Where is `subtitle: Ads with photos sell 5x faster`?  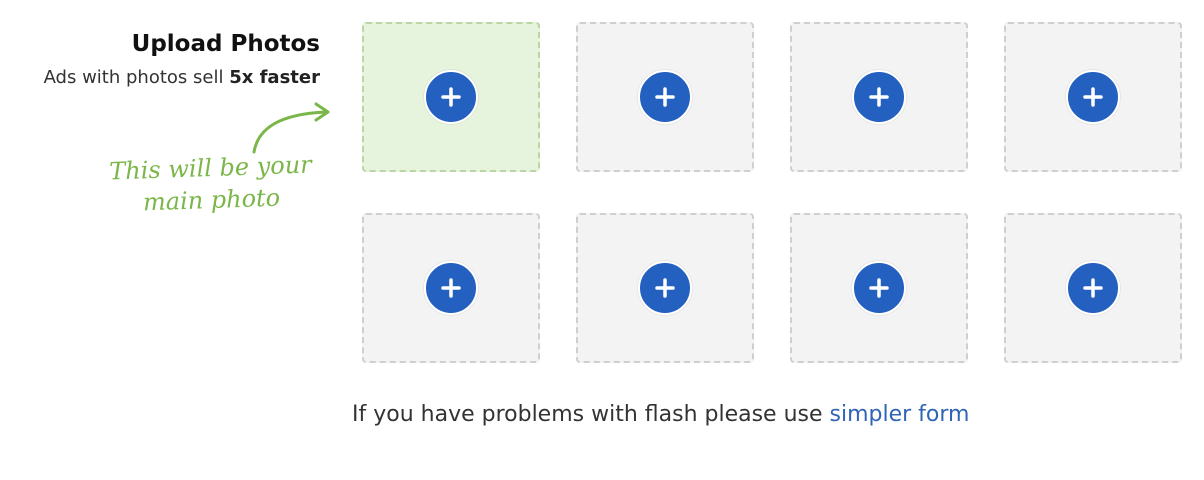
subtitle: Ads with photos sell 5x faster is located at coordinates (182, 77).